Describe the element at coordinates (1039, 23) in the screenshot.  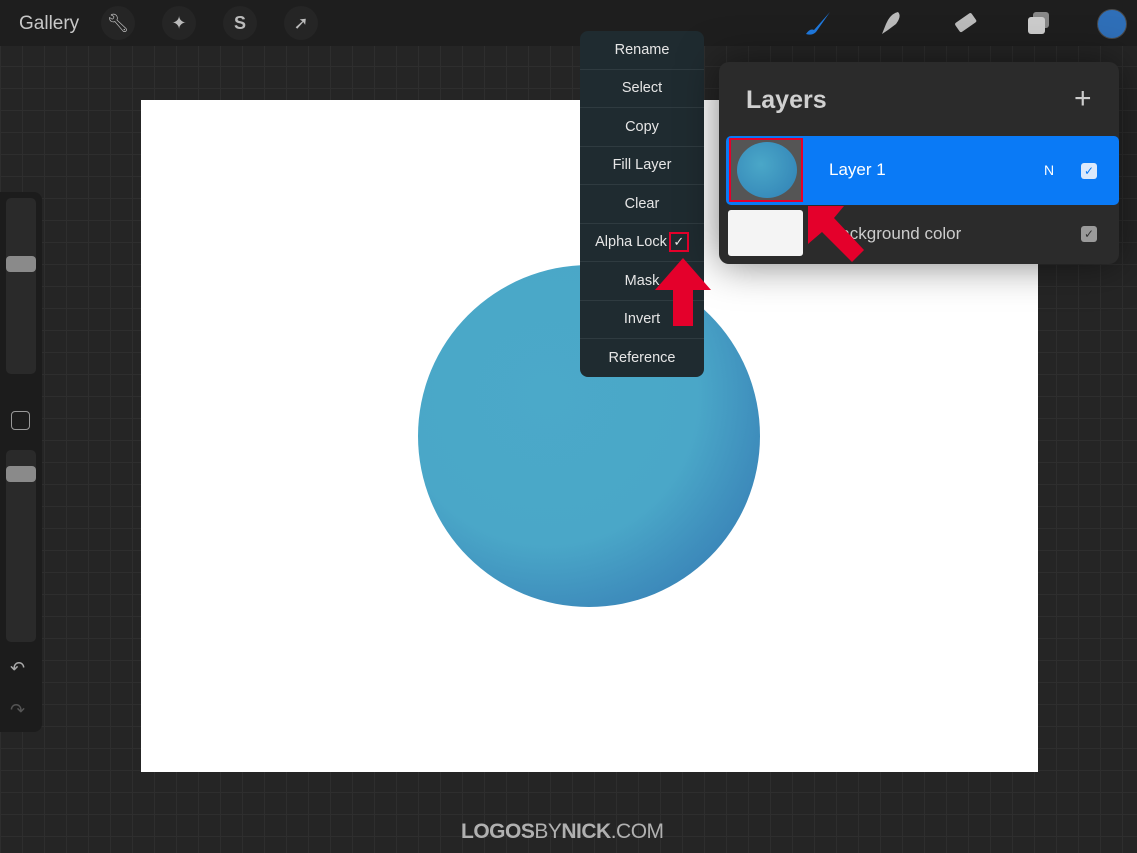
I see `layers-icon` at that location.